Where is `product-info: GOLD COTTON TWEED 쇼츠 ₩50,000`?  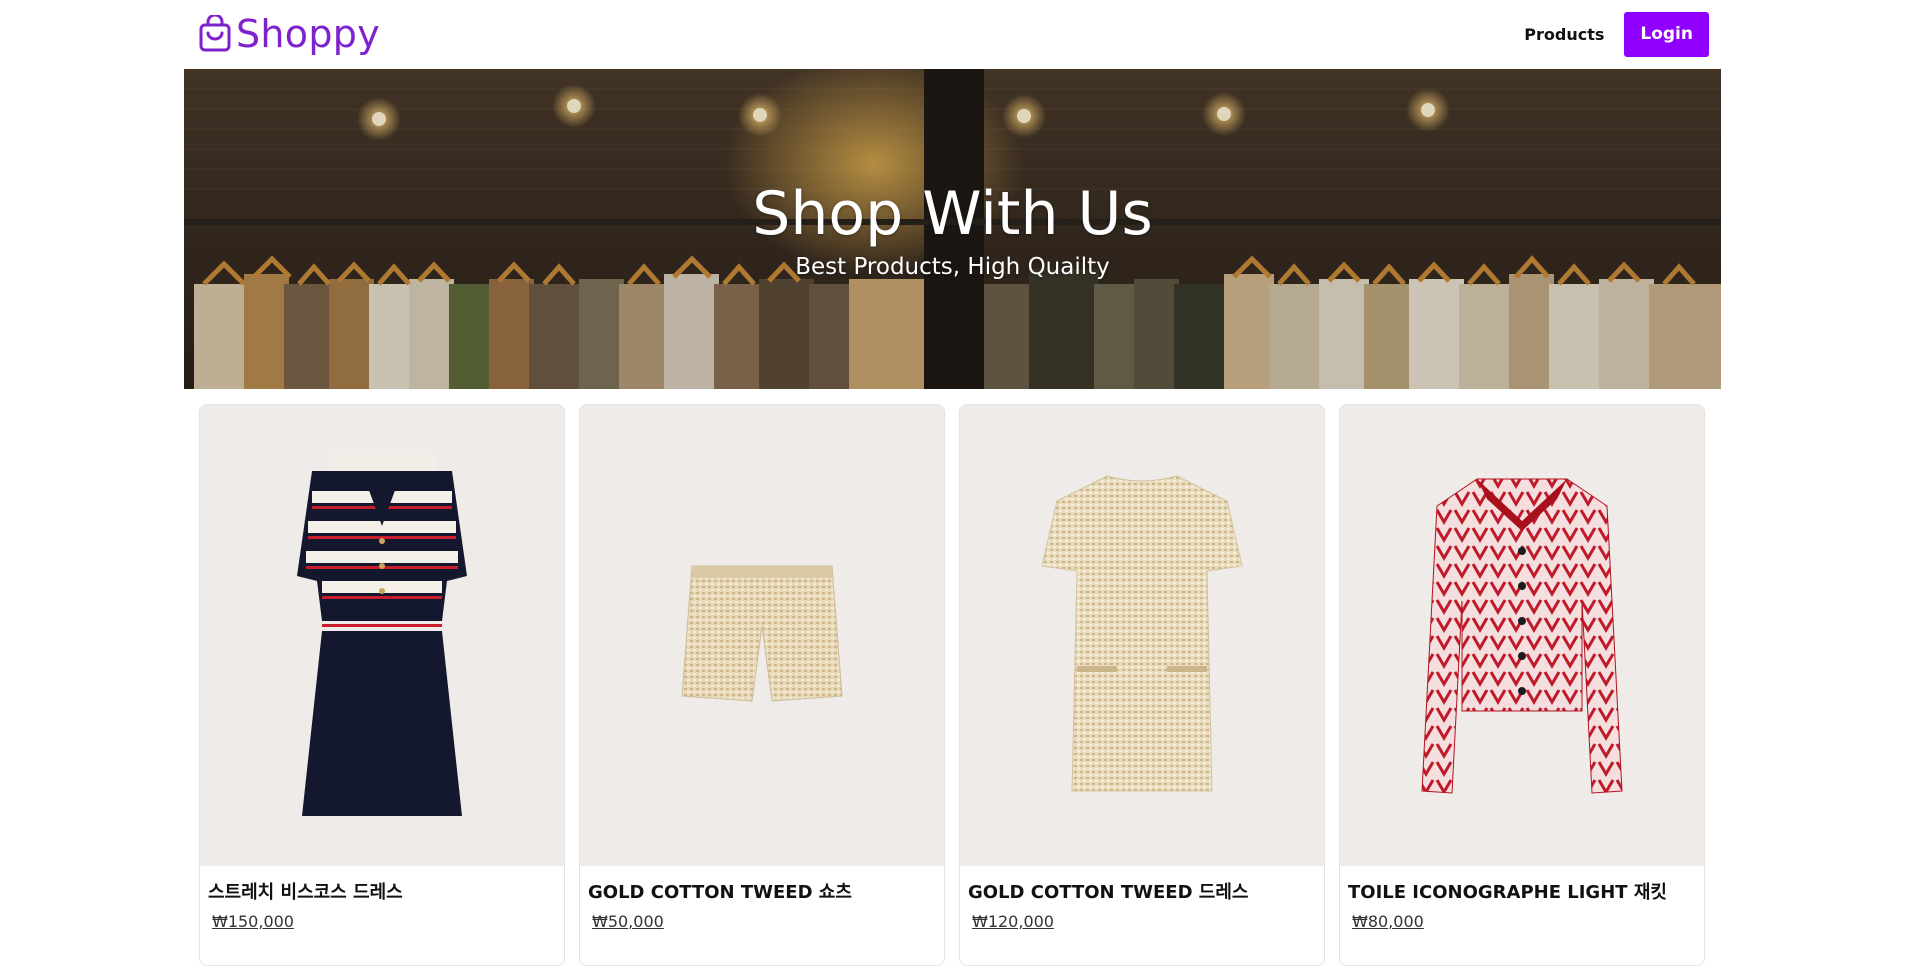 product-info: GOLD COTTON TWEED 쇼츠 ₩50,000 is located at coordinates (762, 904).